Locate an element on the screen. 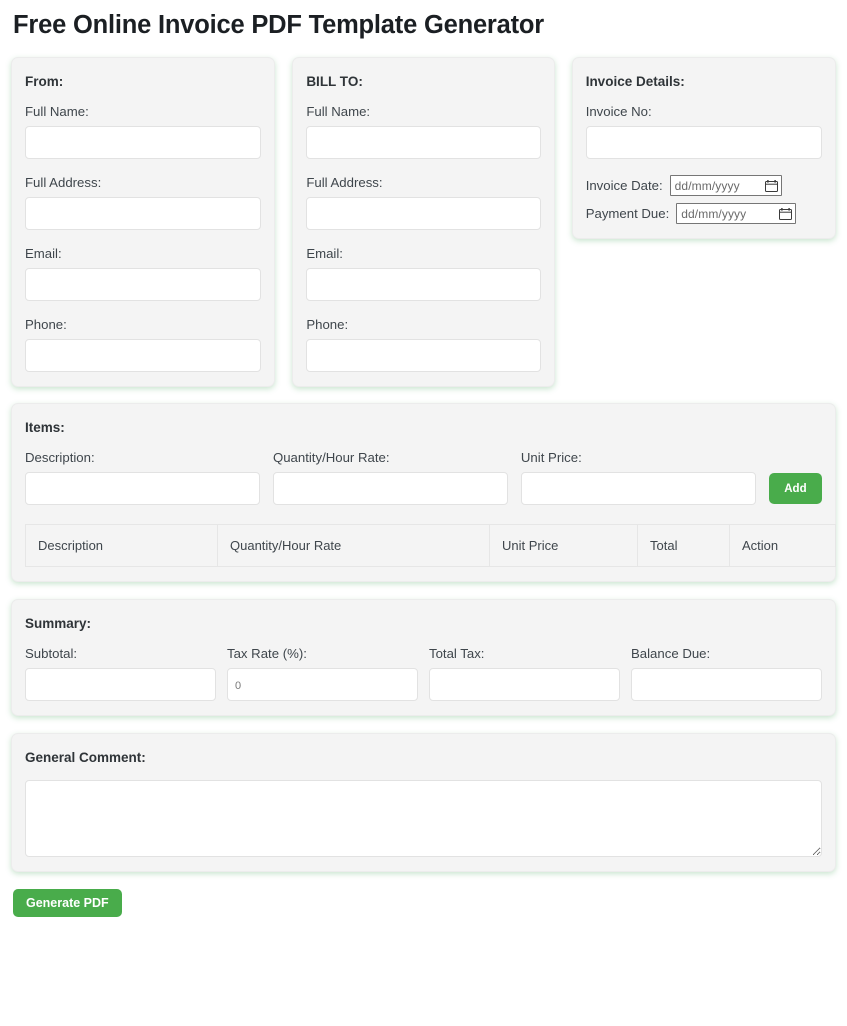 This screenshot has height=1026, width=847. invoice-date-label: Invoice Date: is located at coordinates (624, 185).